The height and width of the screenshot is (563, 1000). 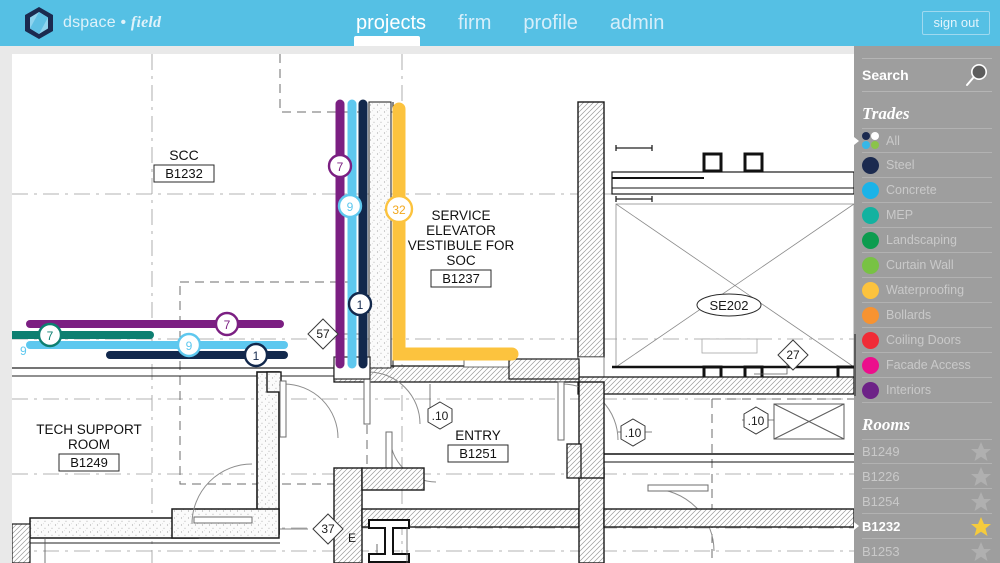 What do you see at coordinates (923, 526) in the screenshot?
I see `room-item-b1232: B1232` at bounding box center [923, 526].